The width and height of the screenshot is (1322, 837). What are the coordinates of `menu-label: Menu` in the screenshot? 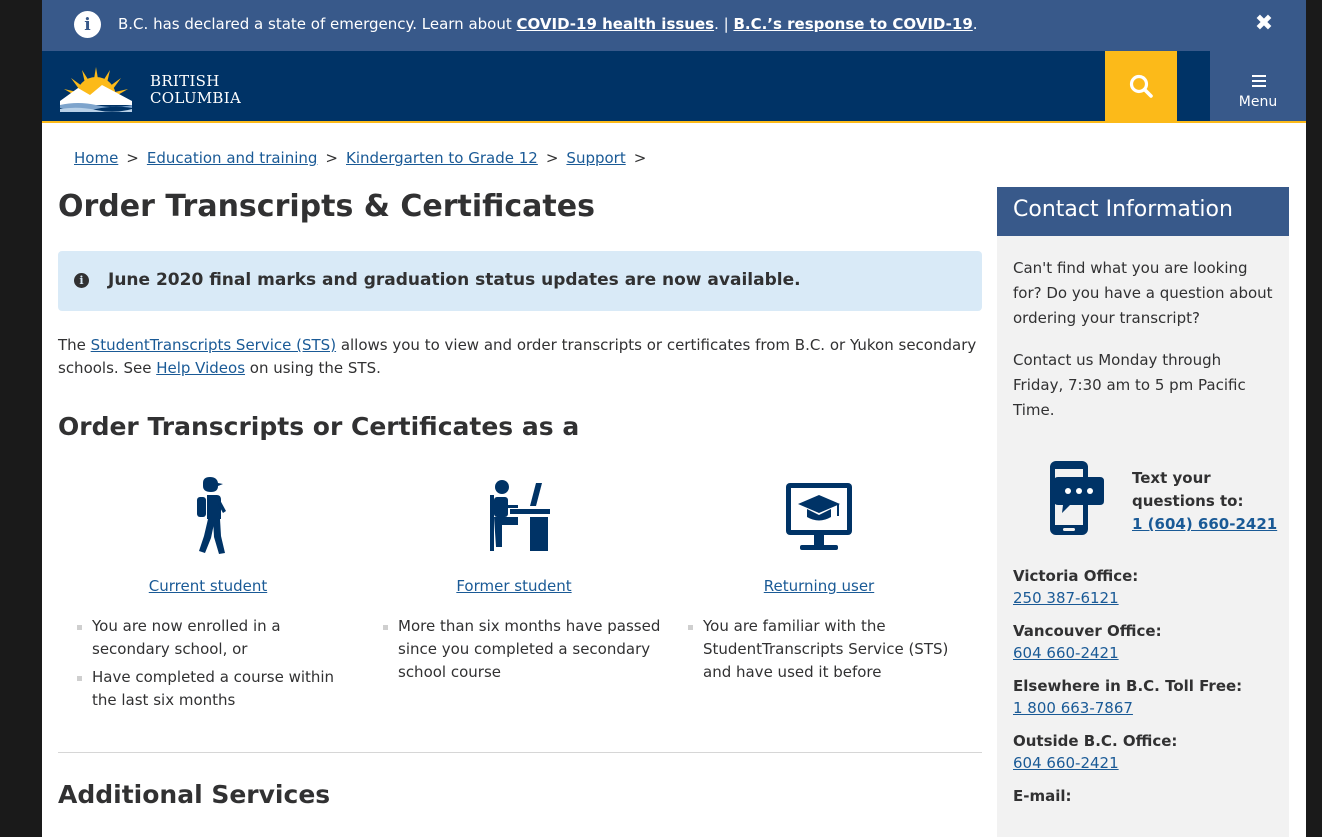 It's located at (1258, 102).